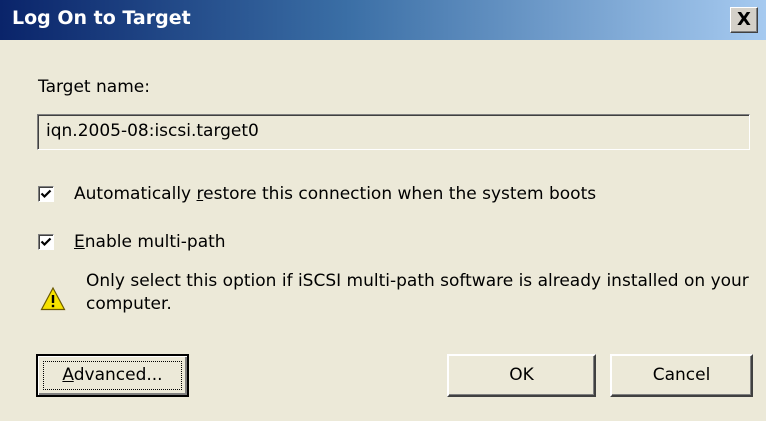  Describe the element at coordinates (94, 87) in the screenshot. I see `target-name-label: Target name:` at that location.